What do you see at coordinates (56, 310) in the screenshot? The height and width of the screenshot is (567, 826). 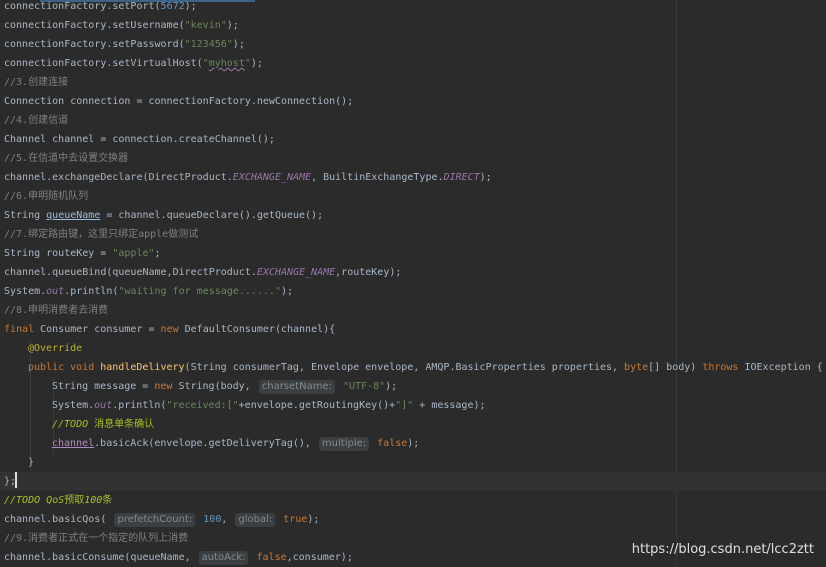 I see `comment-line: //8.申明消费者去消费` at bounding box center [56, 310].